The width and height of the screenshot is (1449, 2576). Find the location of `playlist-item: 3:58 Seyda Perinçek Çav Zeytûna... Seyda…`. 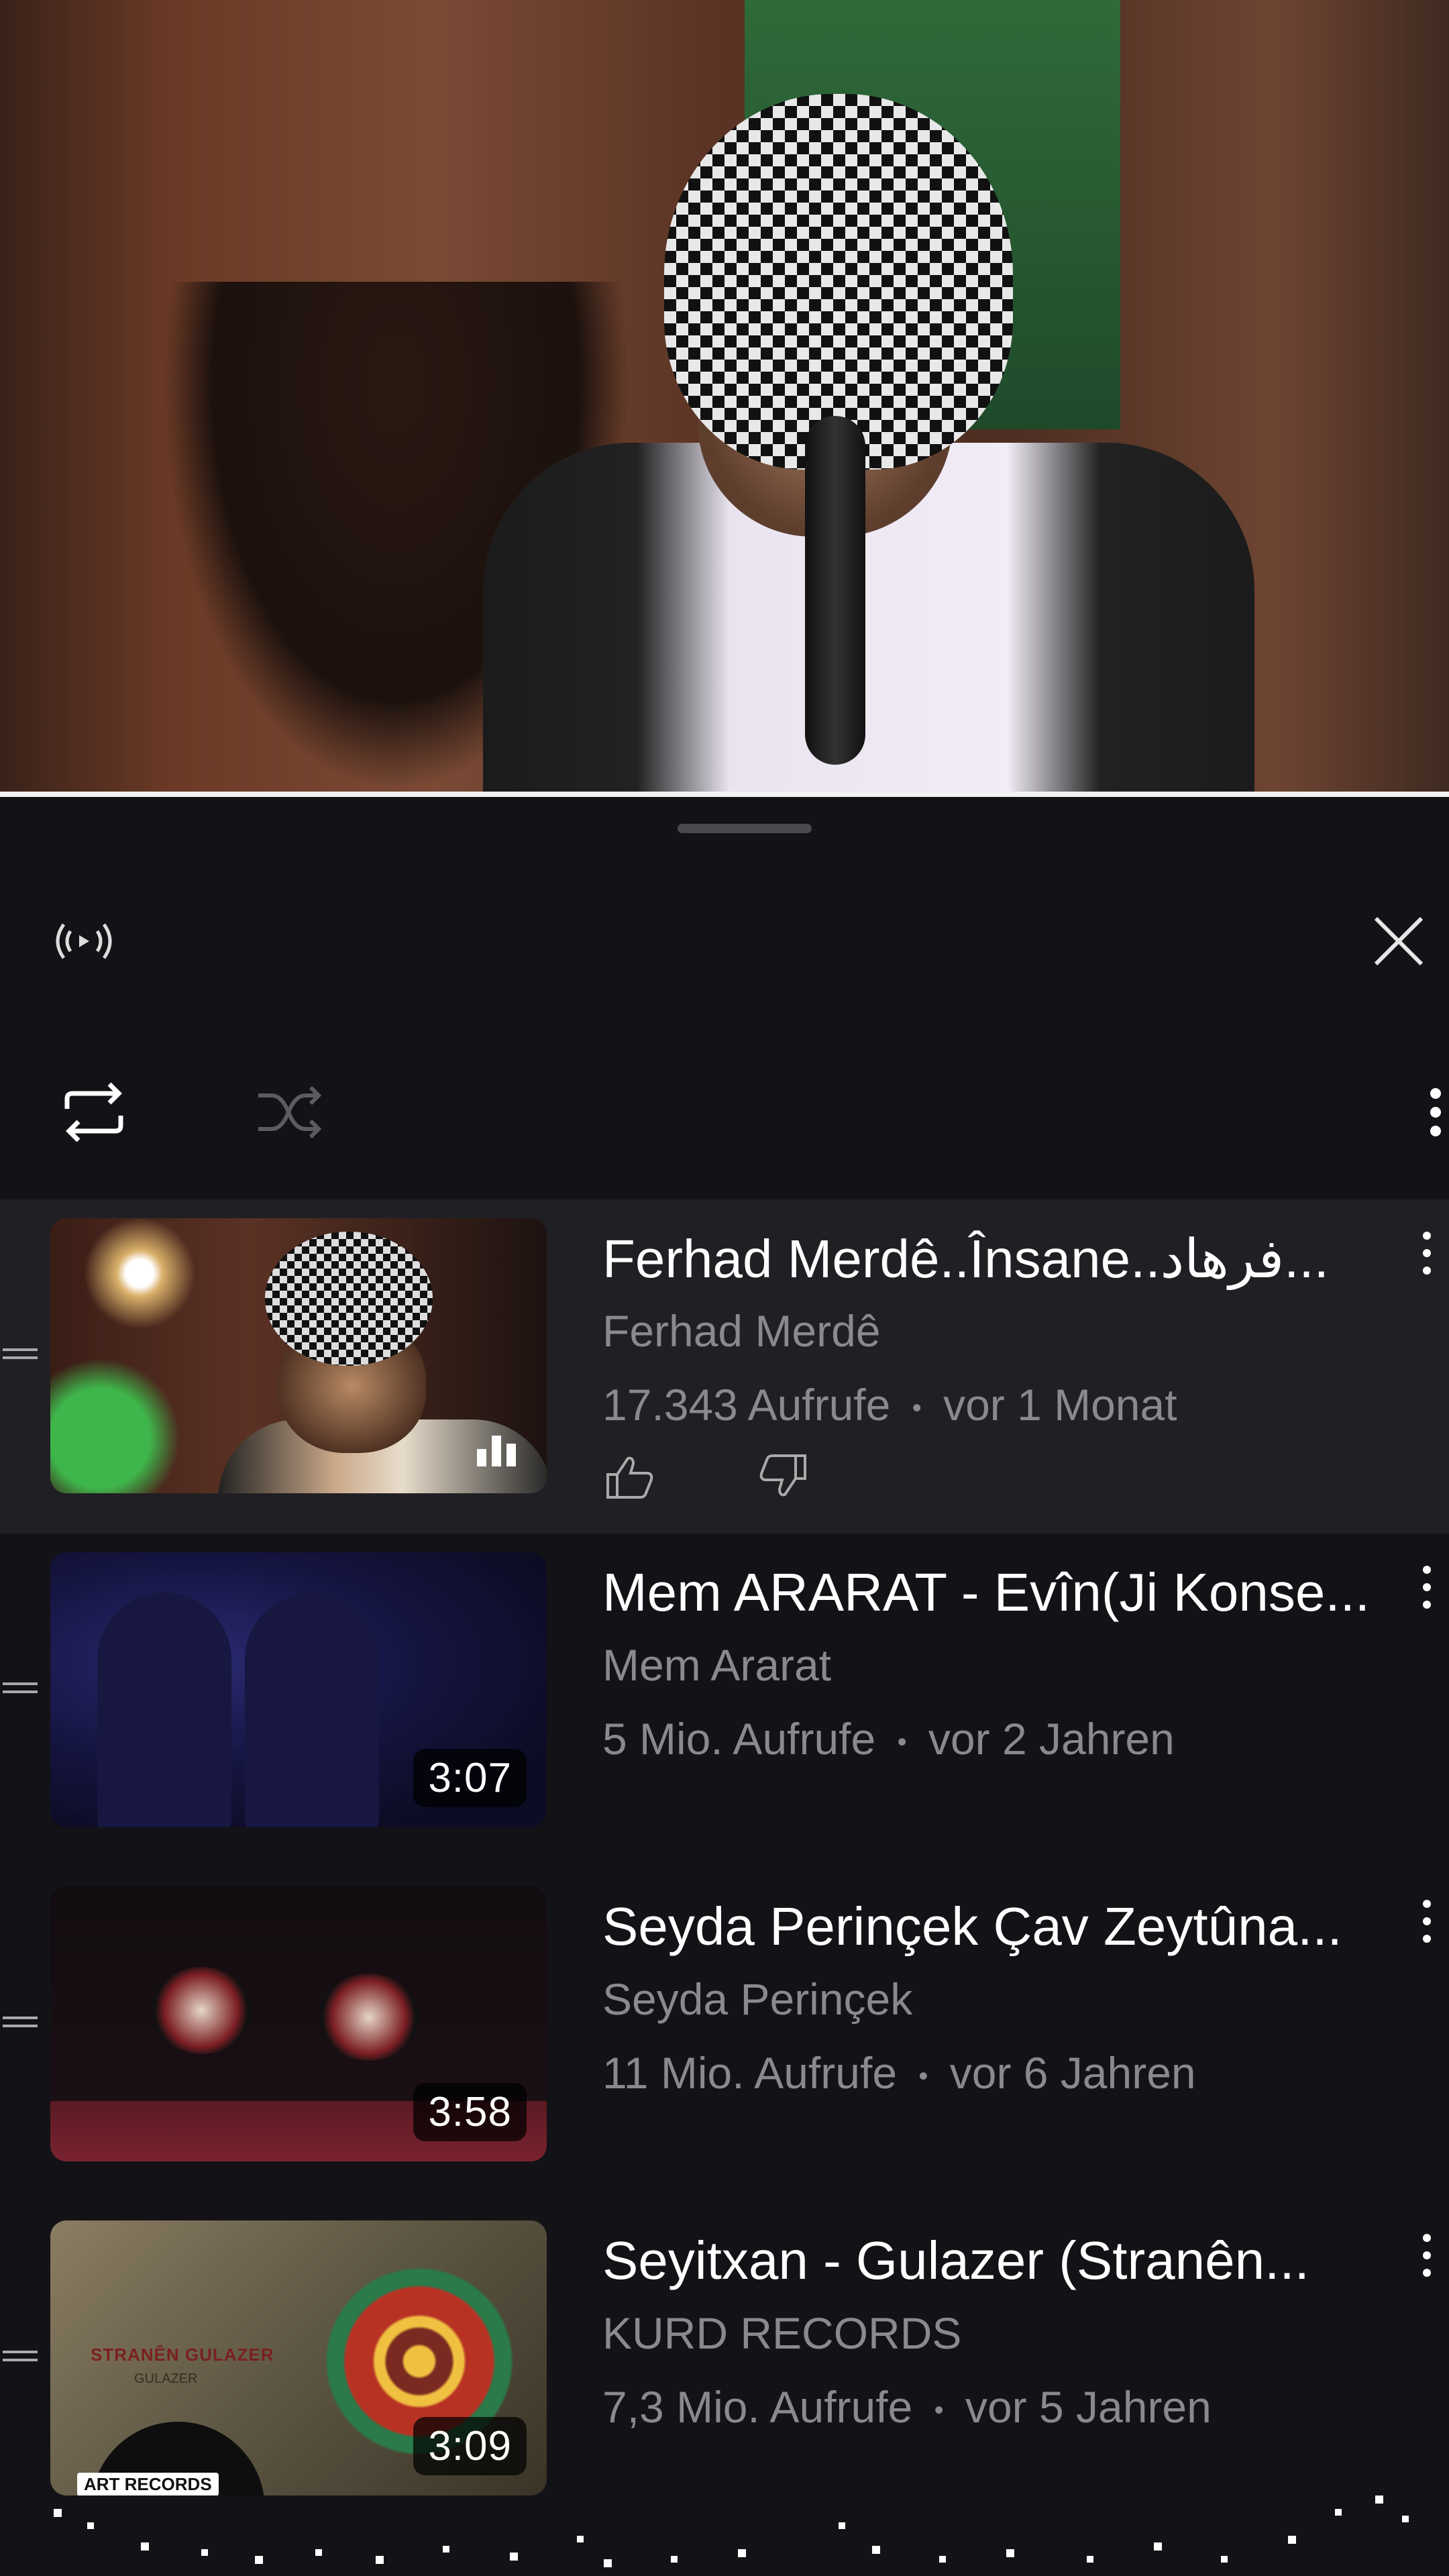

playlist-item: 3:58 Seyda Perinçek Çav Zeytûna... Seyda… is located at coordinates (724, 2035).